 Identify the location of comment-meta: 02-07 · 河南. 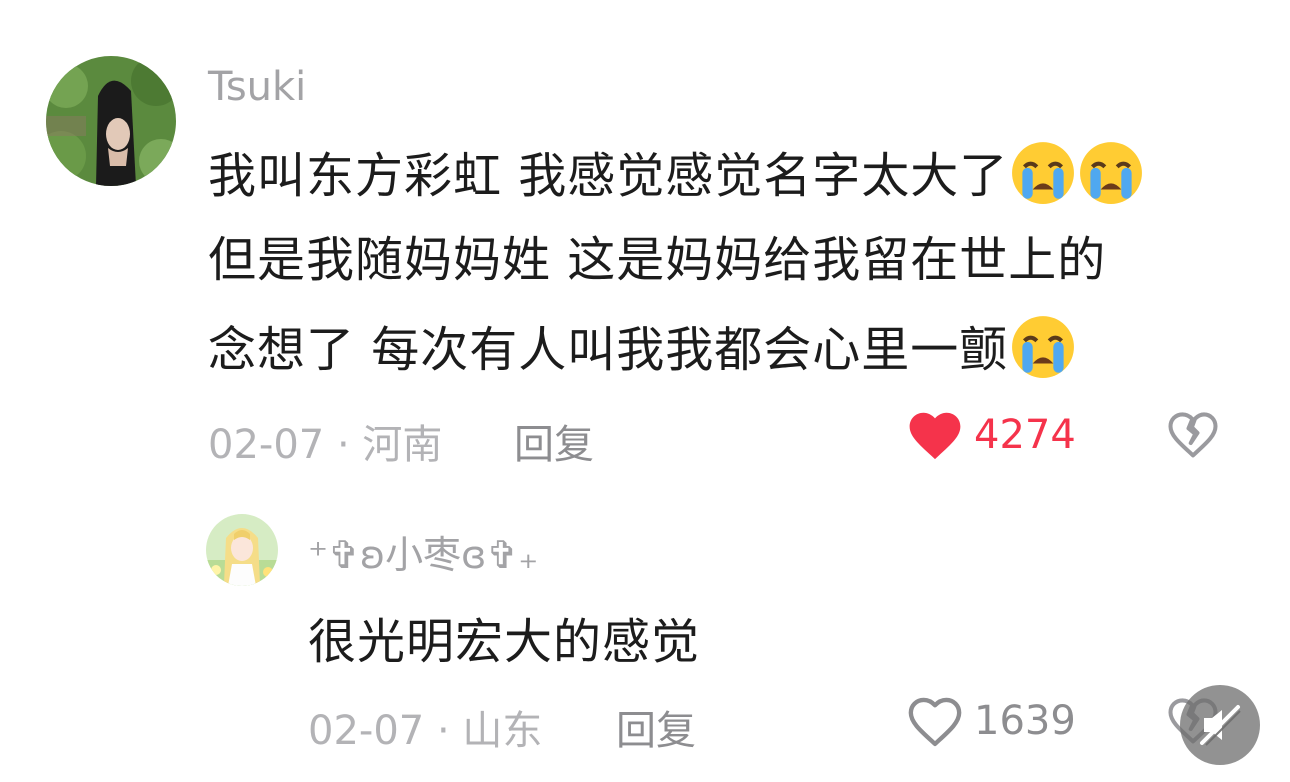
(325, 441).